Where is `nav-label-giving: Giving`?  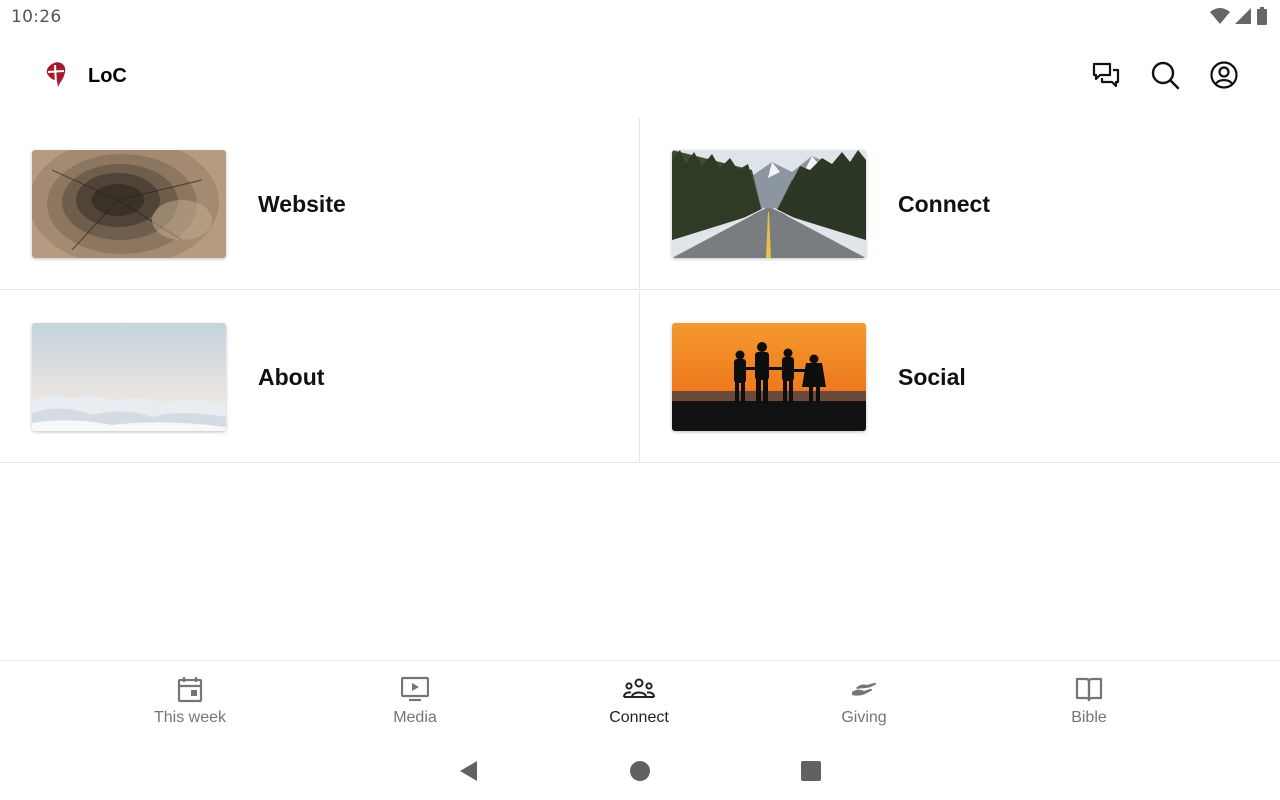 nav-label-giving: Giving is located at coordinates (864, 717).